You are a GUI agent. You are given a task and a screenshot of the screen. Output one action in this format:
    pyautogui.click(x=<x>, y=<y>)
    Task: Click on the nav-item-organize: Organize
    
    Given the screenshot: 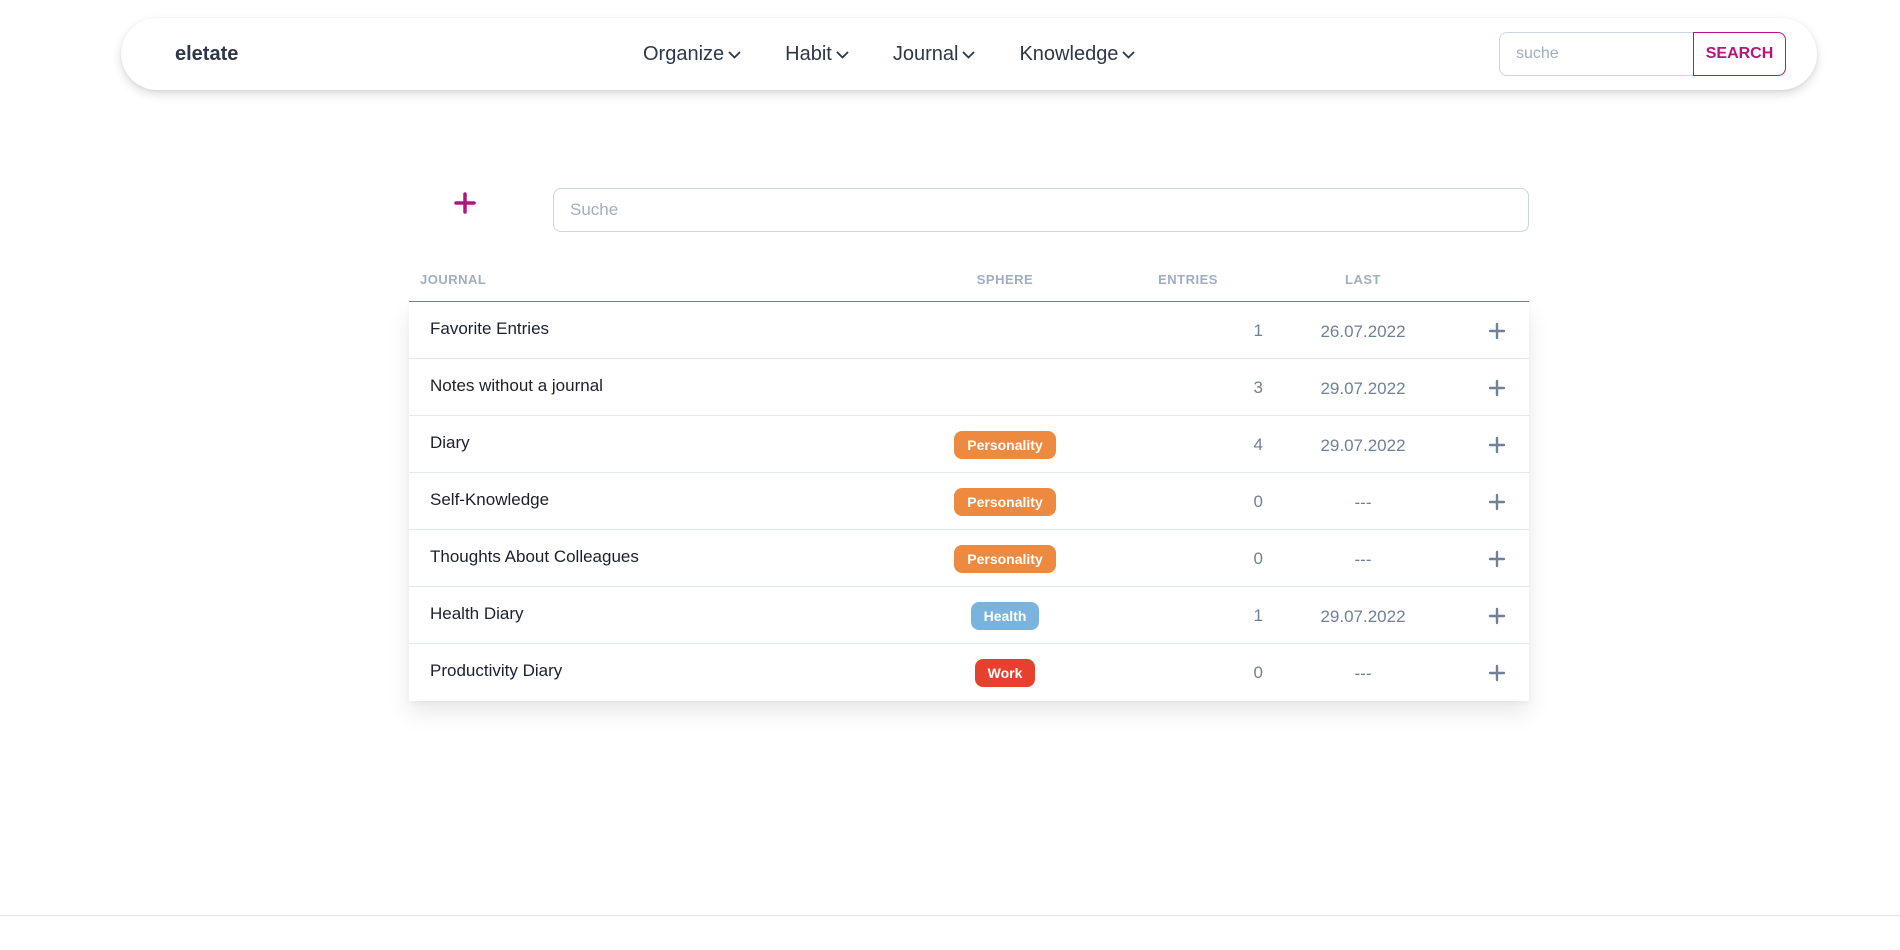 What is the action you would take?
    pyautogui.click(x=692, y=54)
    